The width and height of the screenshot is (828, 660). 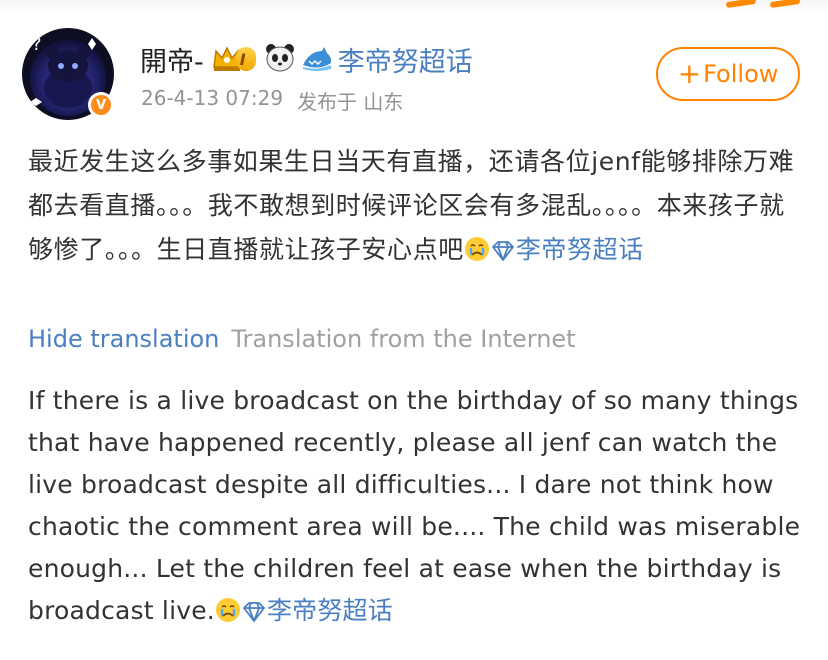 I want to click on follow-label: Follow, so click(x=741, y=74).